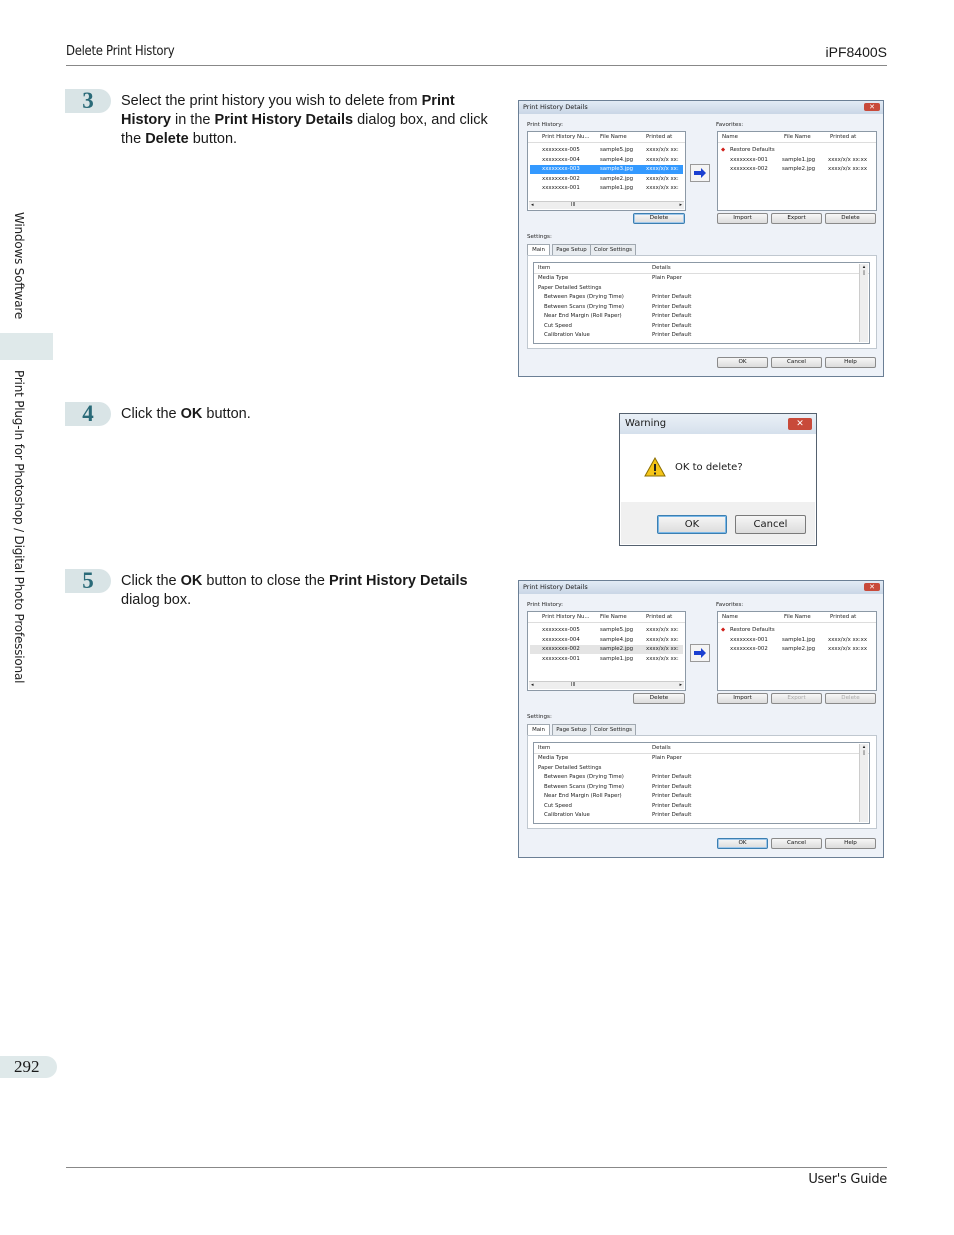 This screenshot has width=954, height=1235. I want to click on footer-rule, so click(476, 1167).